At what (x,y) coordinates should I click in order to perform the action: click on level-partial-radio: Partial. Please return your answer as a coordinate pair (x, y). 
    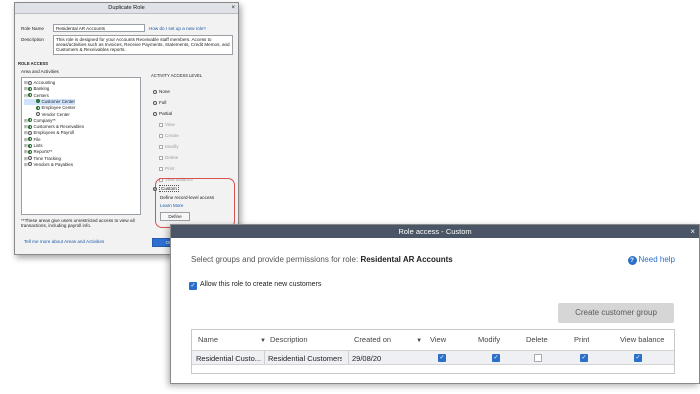
    Looking at the image, I should click on (162, 113).